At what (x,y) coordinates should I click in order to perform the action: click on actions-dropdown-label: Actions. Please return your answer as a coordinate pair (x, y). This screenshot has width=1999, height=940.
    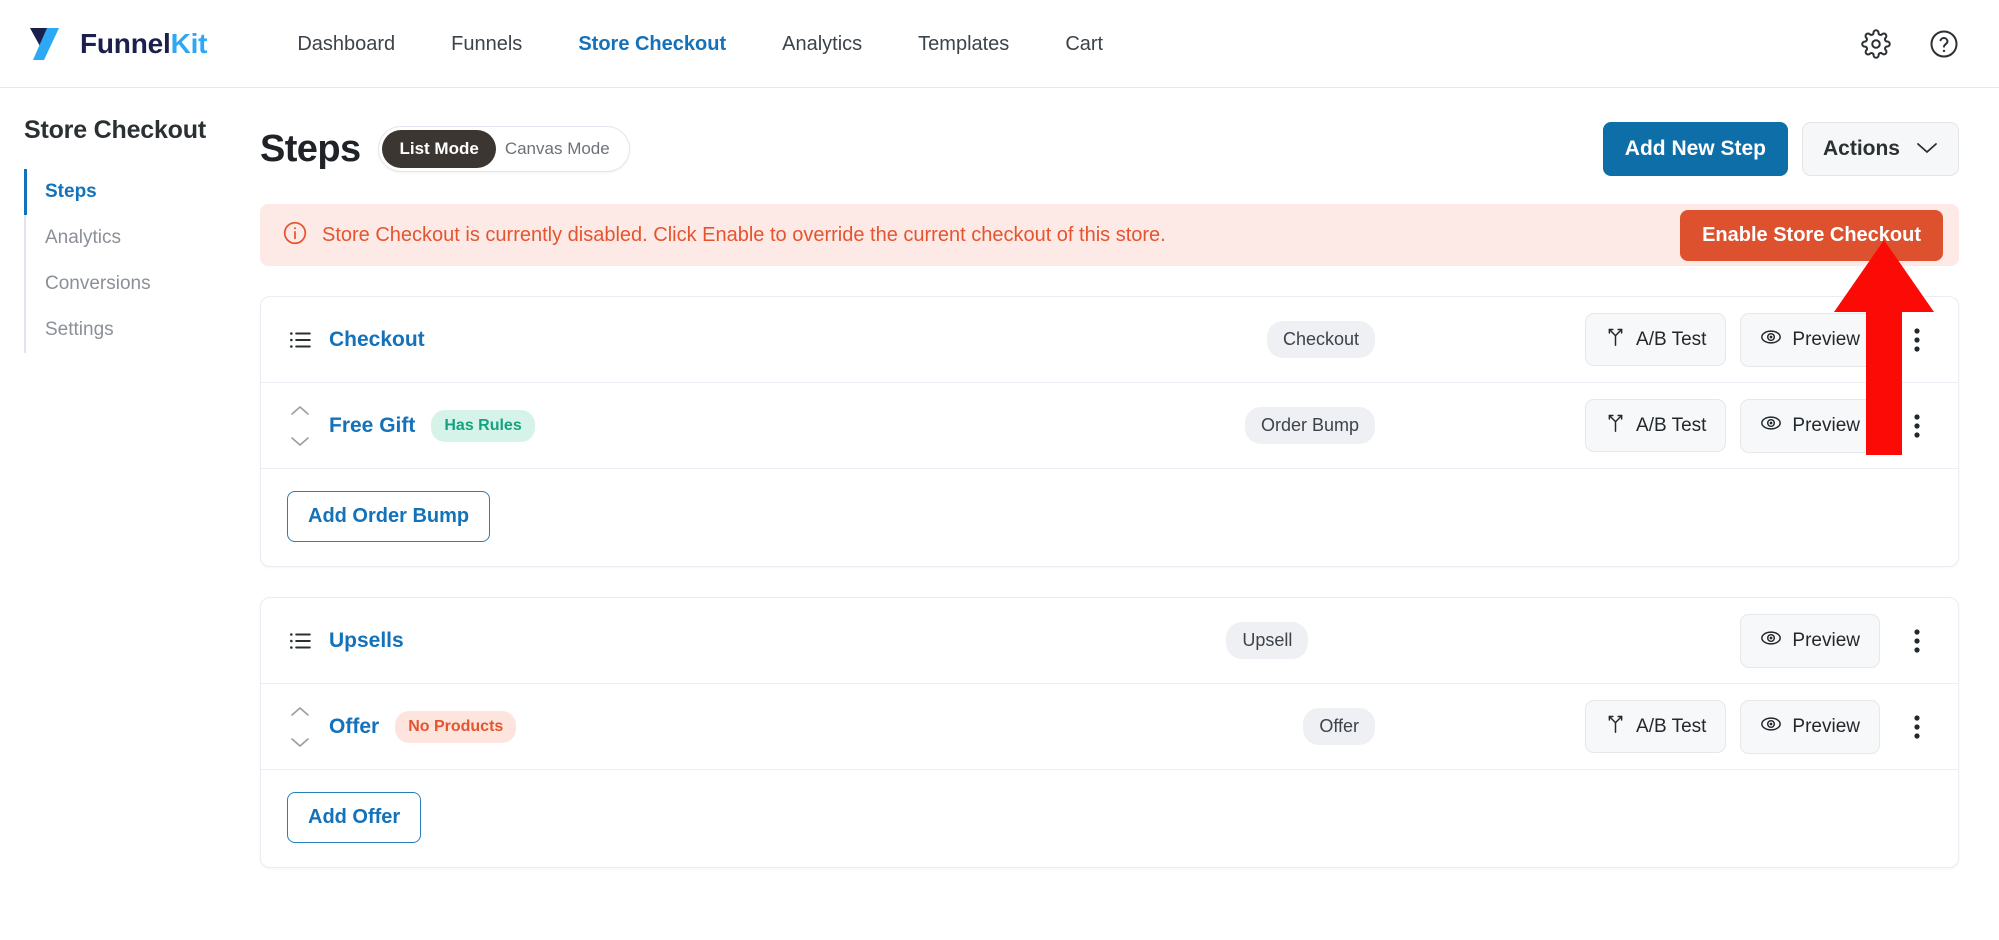
    Looking at the image, I should click on (1861, 148).